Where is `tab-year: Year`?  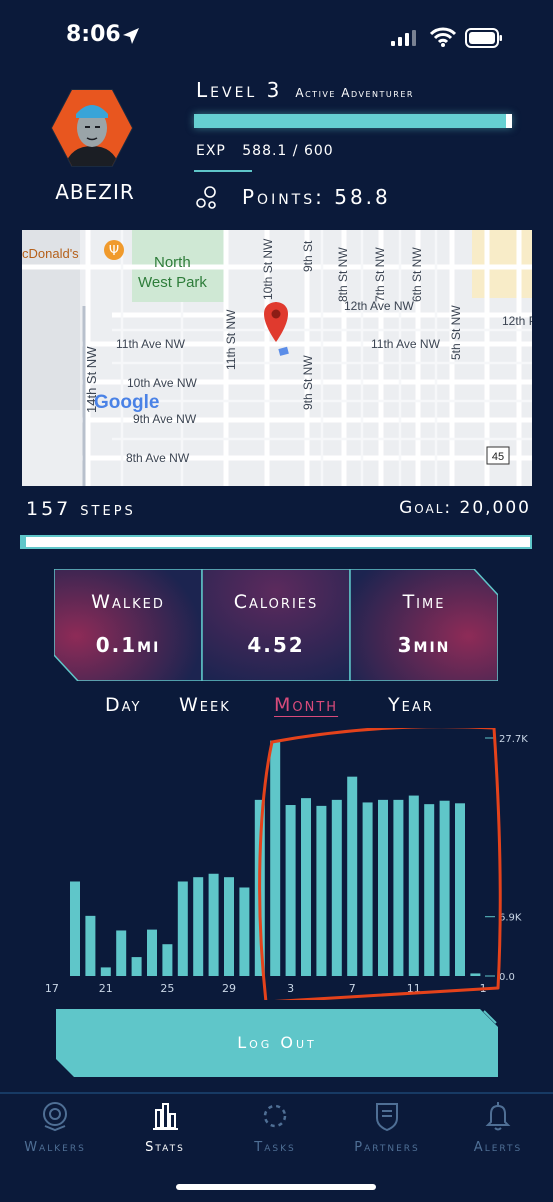 tab-year: Year is located at coordinates (411, 705).